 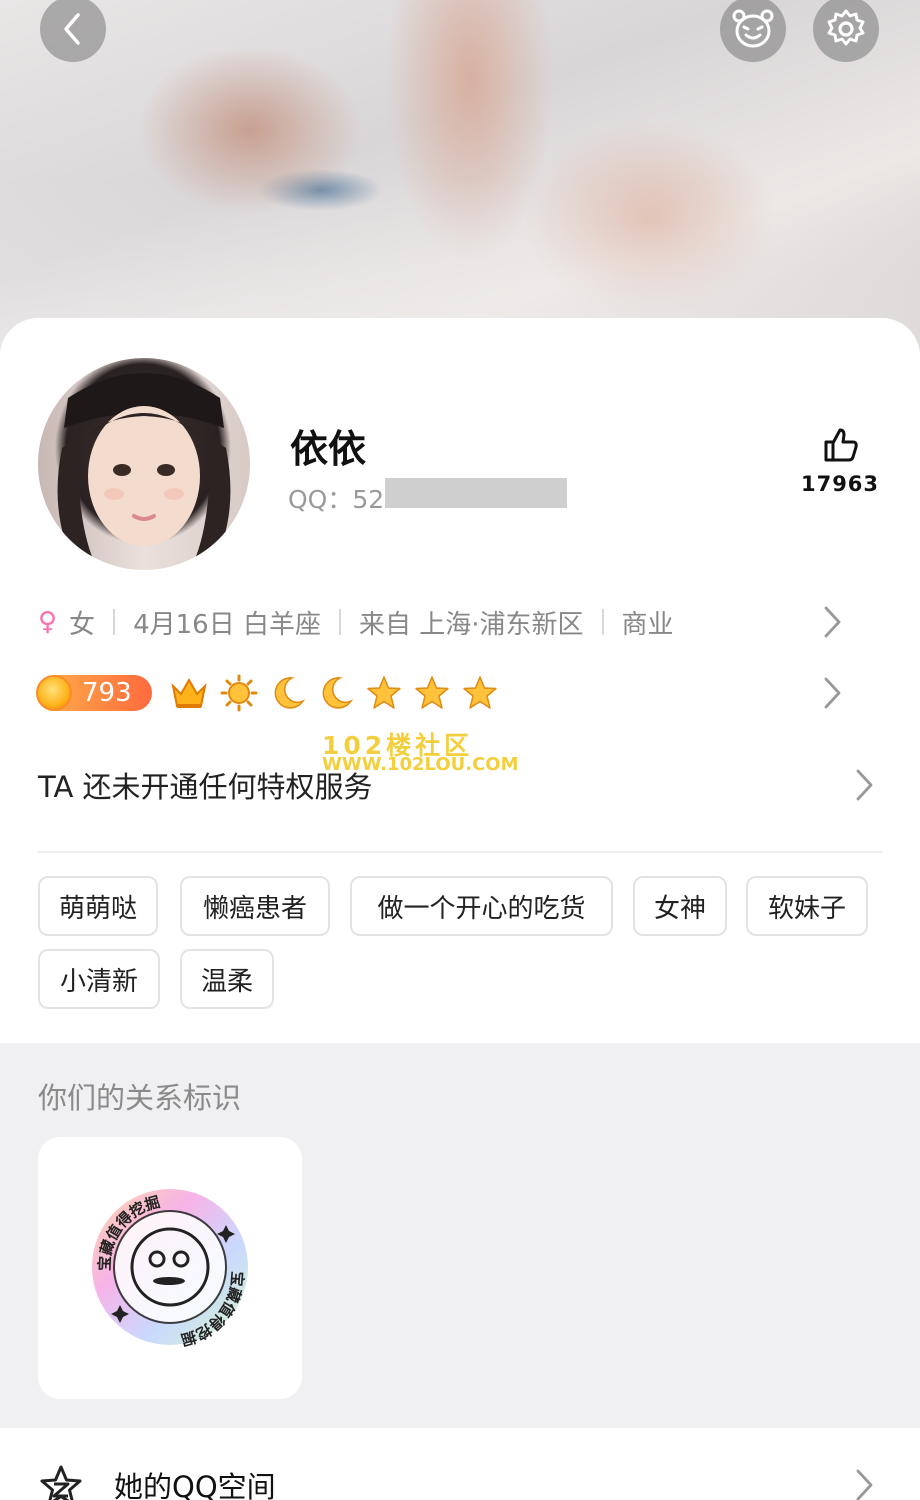 I want to click on location: 来自 上海·浦东新区, so click(x=471, y=624).